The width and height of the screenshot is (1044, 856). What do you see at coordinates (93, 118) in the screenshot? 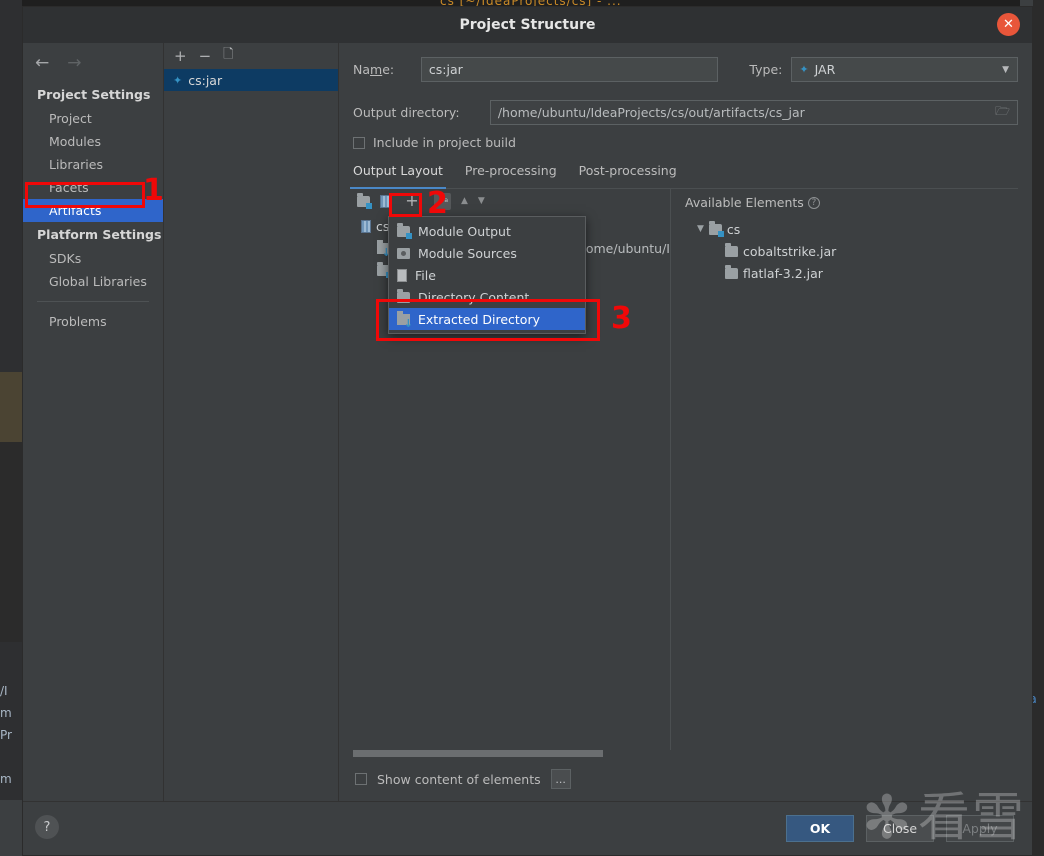
I see `sidebar-item-project: Project` at bounding box center [93, 118].